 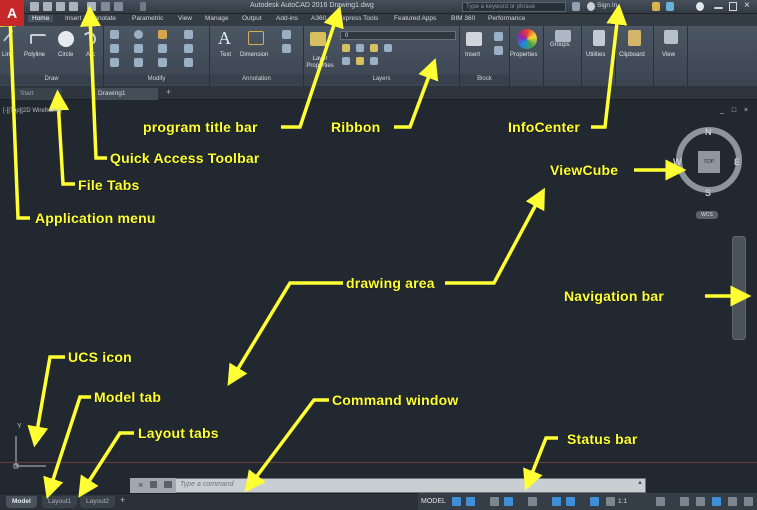 I want to click on viewport-controls-label: [-][Top][2D Wireframe], so click(x=32, y=111).